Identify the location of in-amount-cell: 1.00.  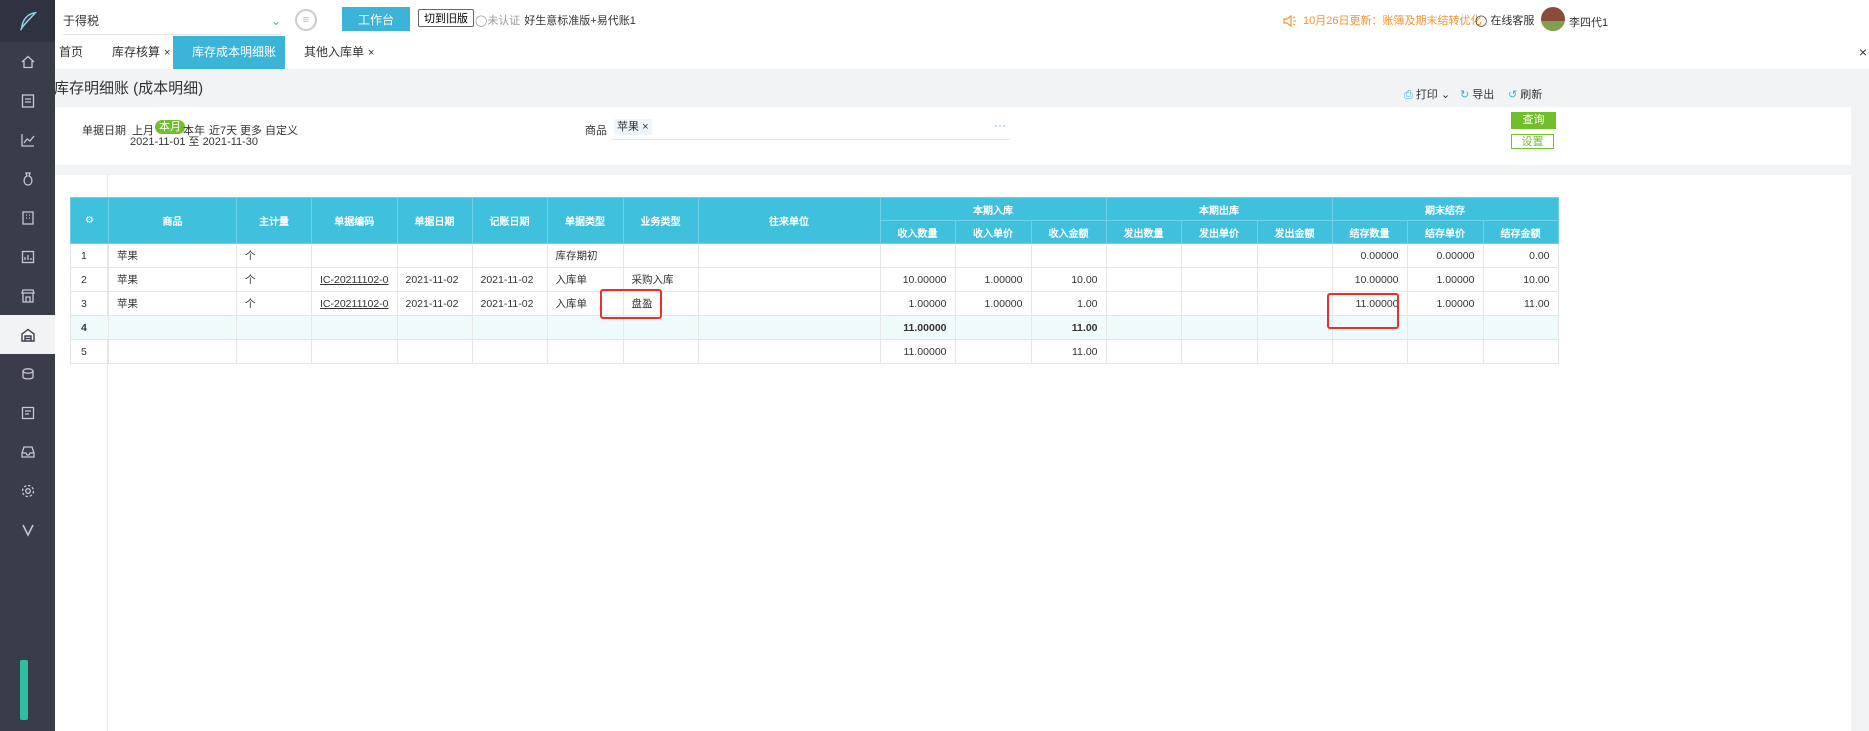
(1068, 303).